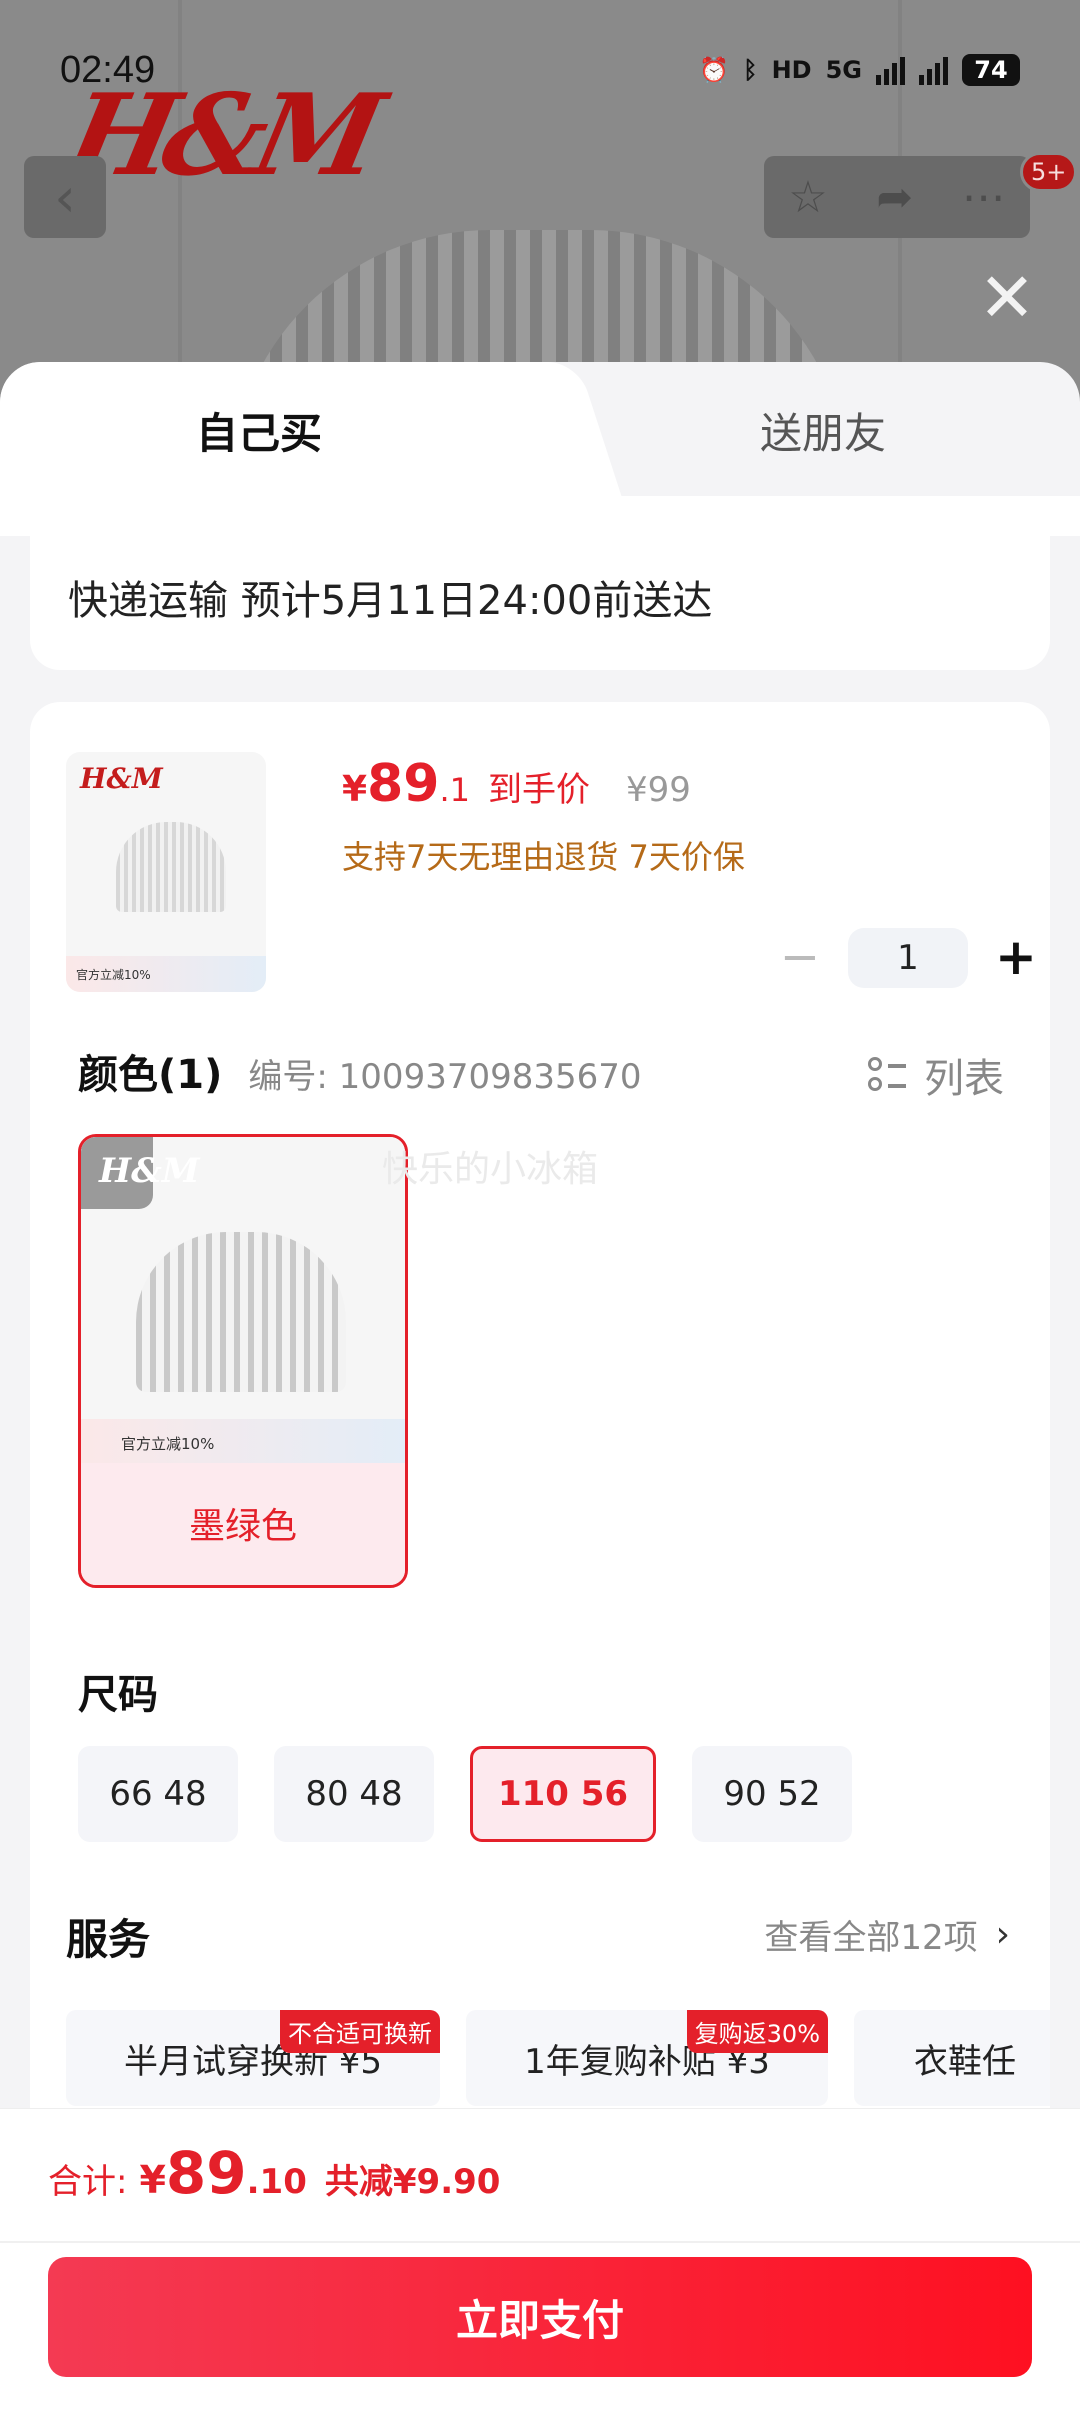 This screenshot has width=1080, height=2412. Describe the element at coordinates (807, 197) in the screenshot. I see `favorite-icon: ☆` at that location.